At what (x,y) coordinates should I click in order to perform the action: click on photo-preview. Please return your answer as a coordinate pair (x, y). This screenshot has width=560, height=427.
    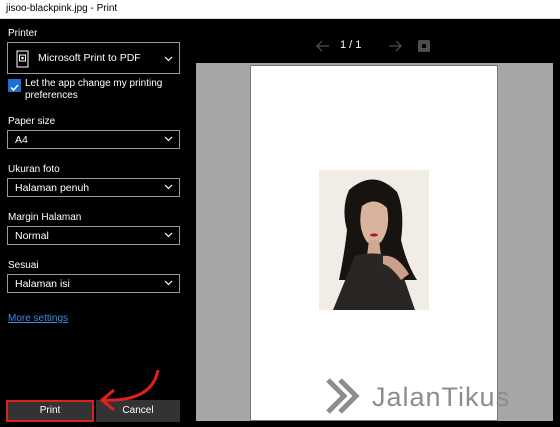
    Looking at the image, I should click on (374, 240).